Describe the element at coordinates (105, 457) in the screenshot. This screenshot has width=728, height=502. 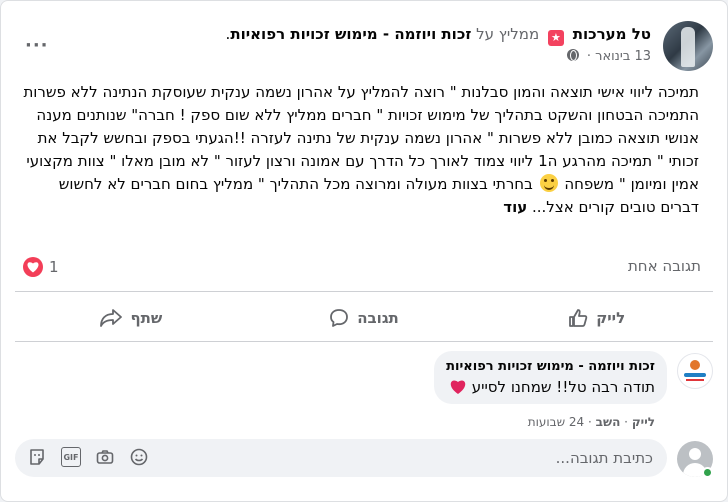
I see `camera-icon` at that location.